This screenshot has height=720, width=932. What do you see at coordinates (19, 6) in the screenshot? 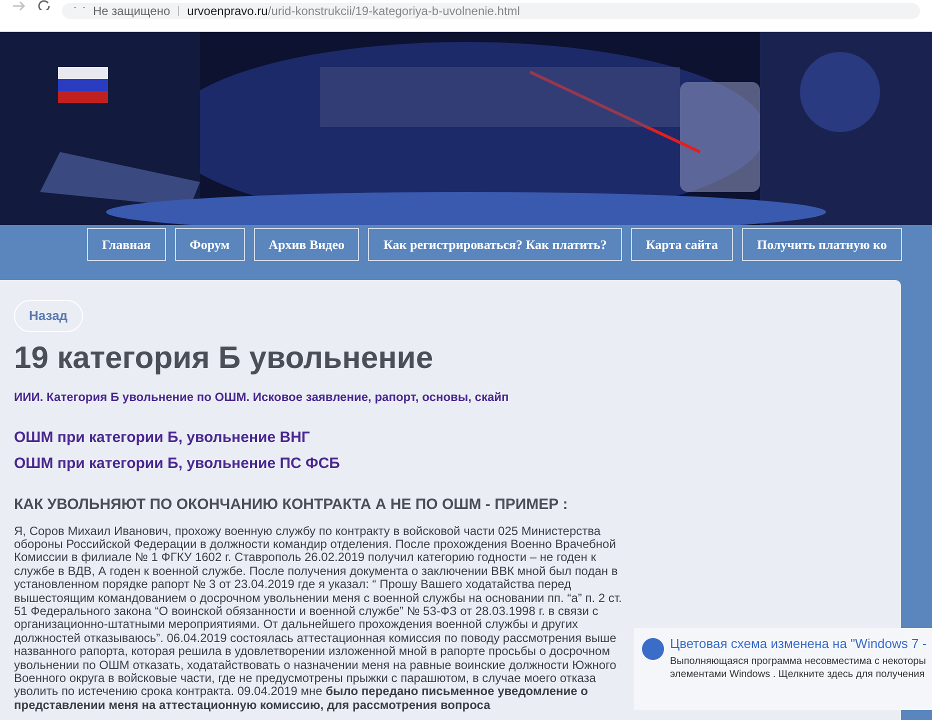
I see `forward-icon` at bounding box center [19, 6].